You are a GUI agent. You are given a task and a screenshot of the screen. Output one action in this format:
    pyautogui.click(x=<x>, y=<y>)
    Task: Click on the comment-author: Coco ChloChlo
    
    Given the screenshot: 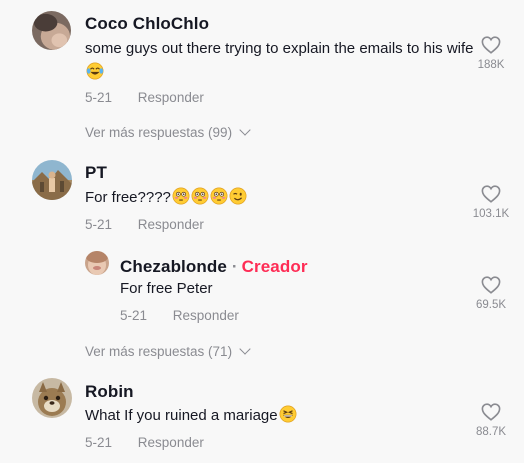 What is the action you would take?
    pyautogui.click(x=147, y=24)
    